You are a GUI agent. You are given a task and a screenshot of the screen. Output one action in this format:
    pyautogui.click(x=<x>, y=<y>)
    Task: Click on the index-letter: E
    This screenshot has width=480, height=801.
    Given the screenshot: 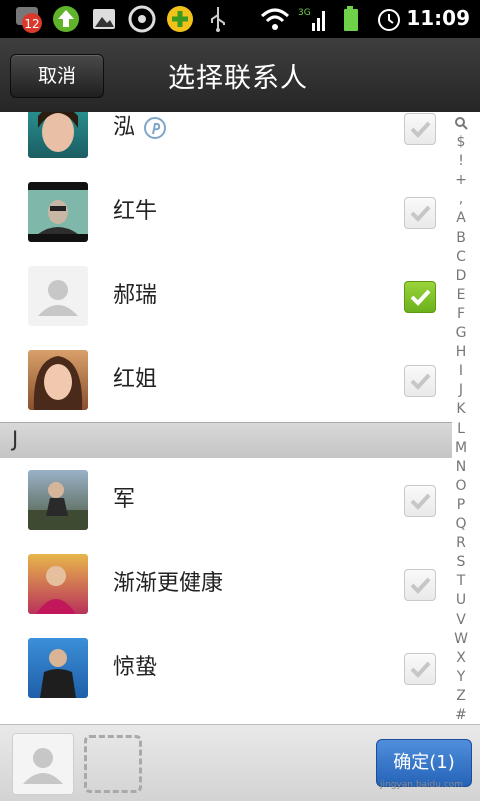 What is the action you would take?
    pyautogui.click(x=461, y=295)
    